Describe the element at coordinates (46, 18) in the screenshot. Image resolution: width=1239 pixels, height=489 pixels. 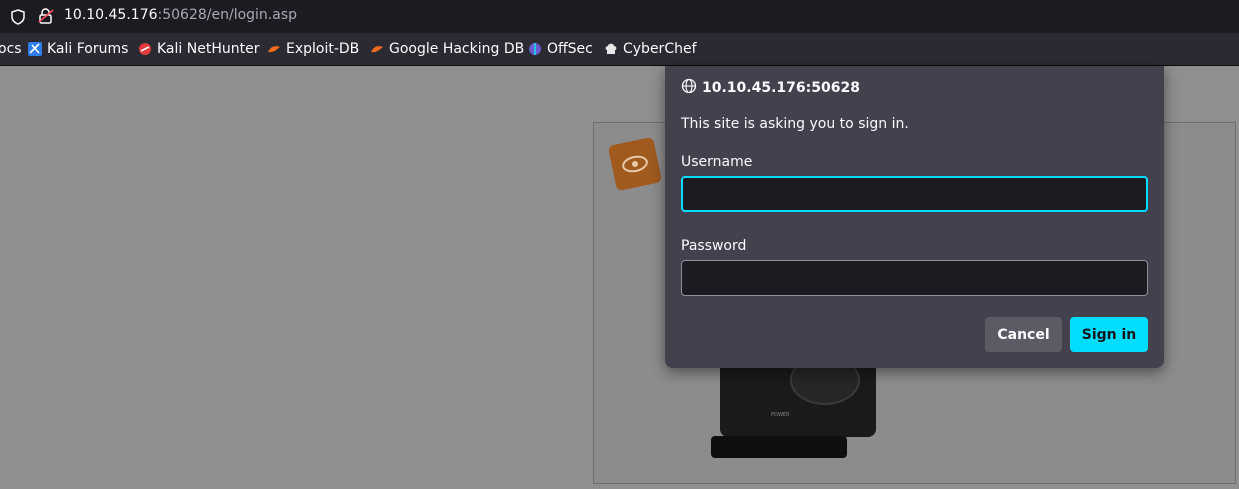
I see `insecure-lock-icon` at that location.